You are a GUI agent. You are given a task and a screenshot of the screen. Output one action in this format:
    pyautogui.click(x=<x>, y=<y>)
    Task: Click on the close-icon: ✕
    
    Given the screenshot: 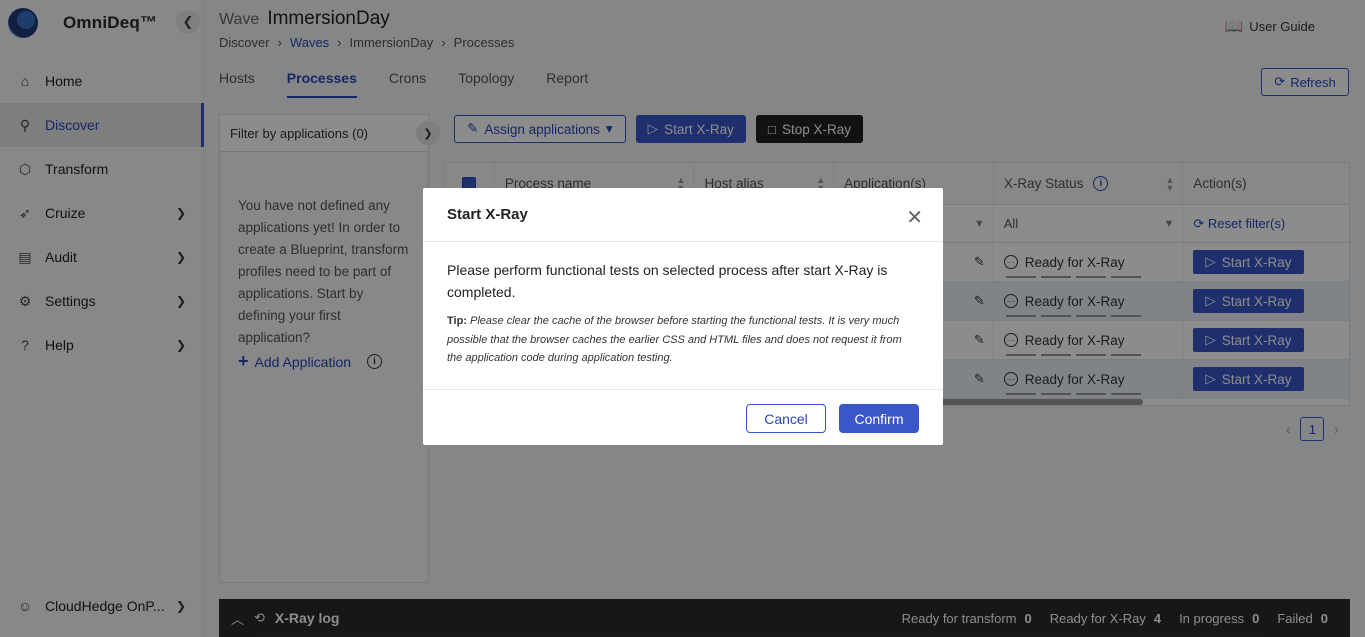 What is the action you would take?
    pyautogui.click(x=914, y=217)
    